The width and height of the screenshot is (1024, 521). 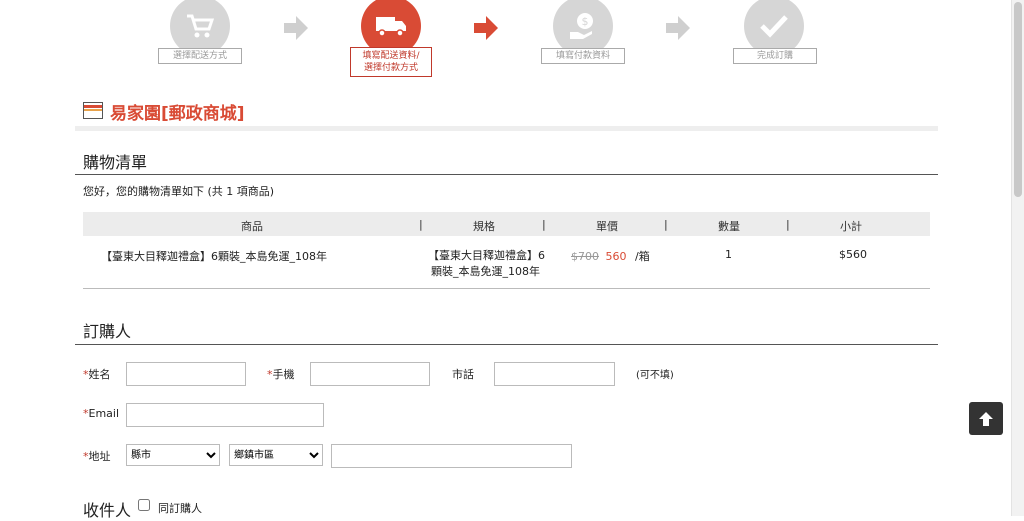 What do you see at coordinates (179, 191) in the screenshot?
I see `cart-greeting: 您好，您的購物清單如下 (共 1 項商品)` at bounding box center [179, 191].